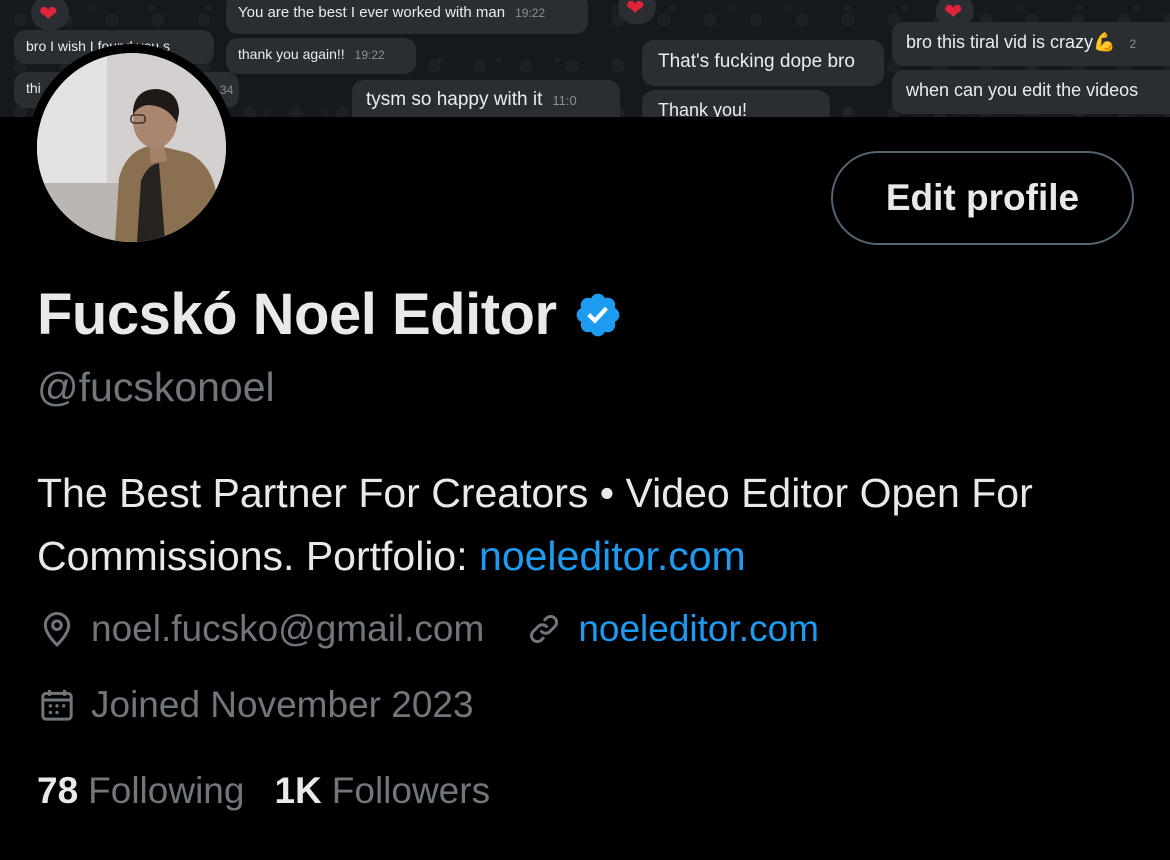 The width and height of the screenshot is (1170, 860). I want to click on following-count: 78, so click(58, 790).